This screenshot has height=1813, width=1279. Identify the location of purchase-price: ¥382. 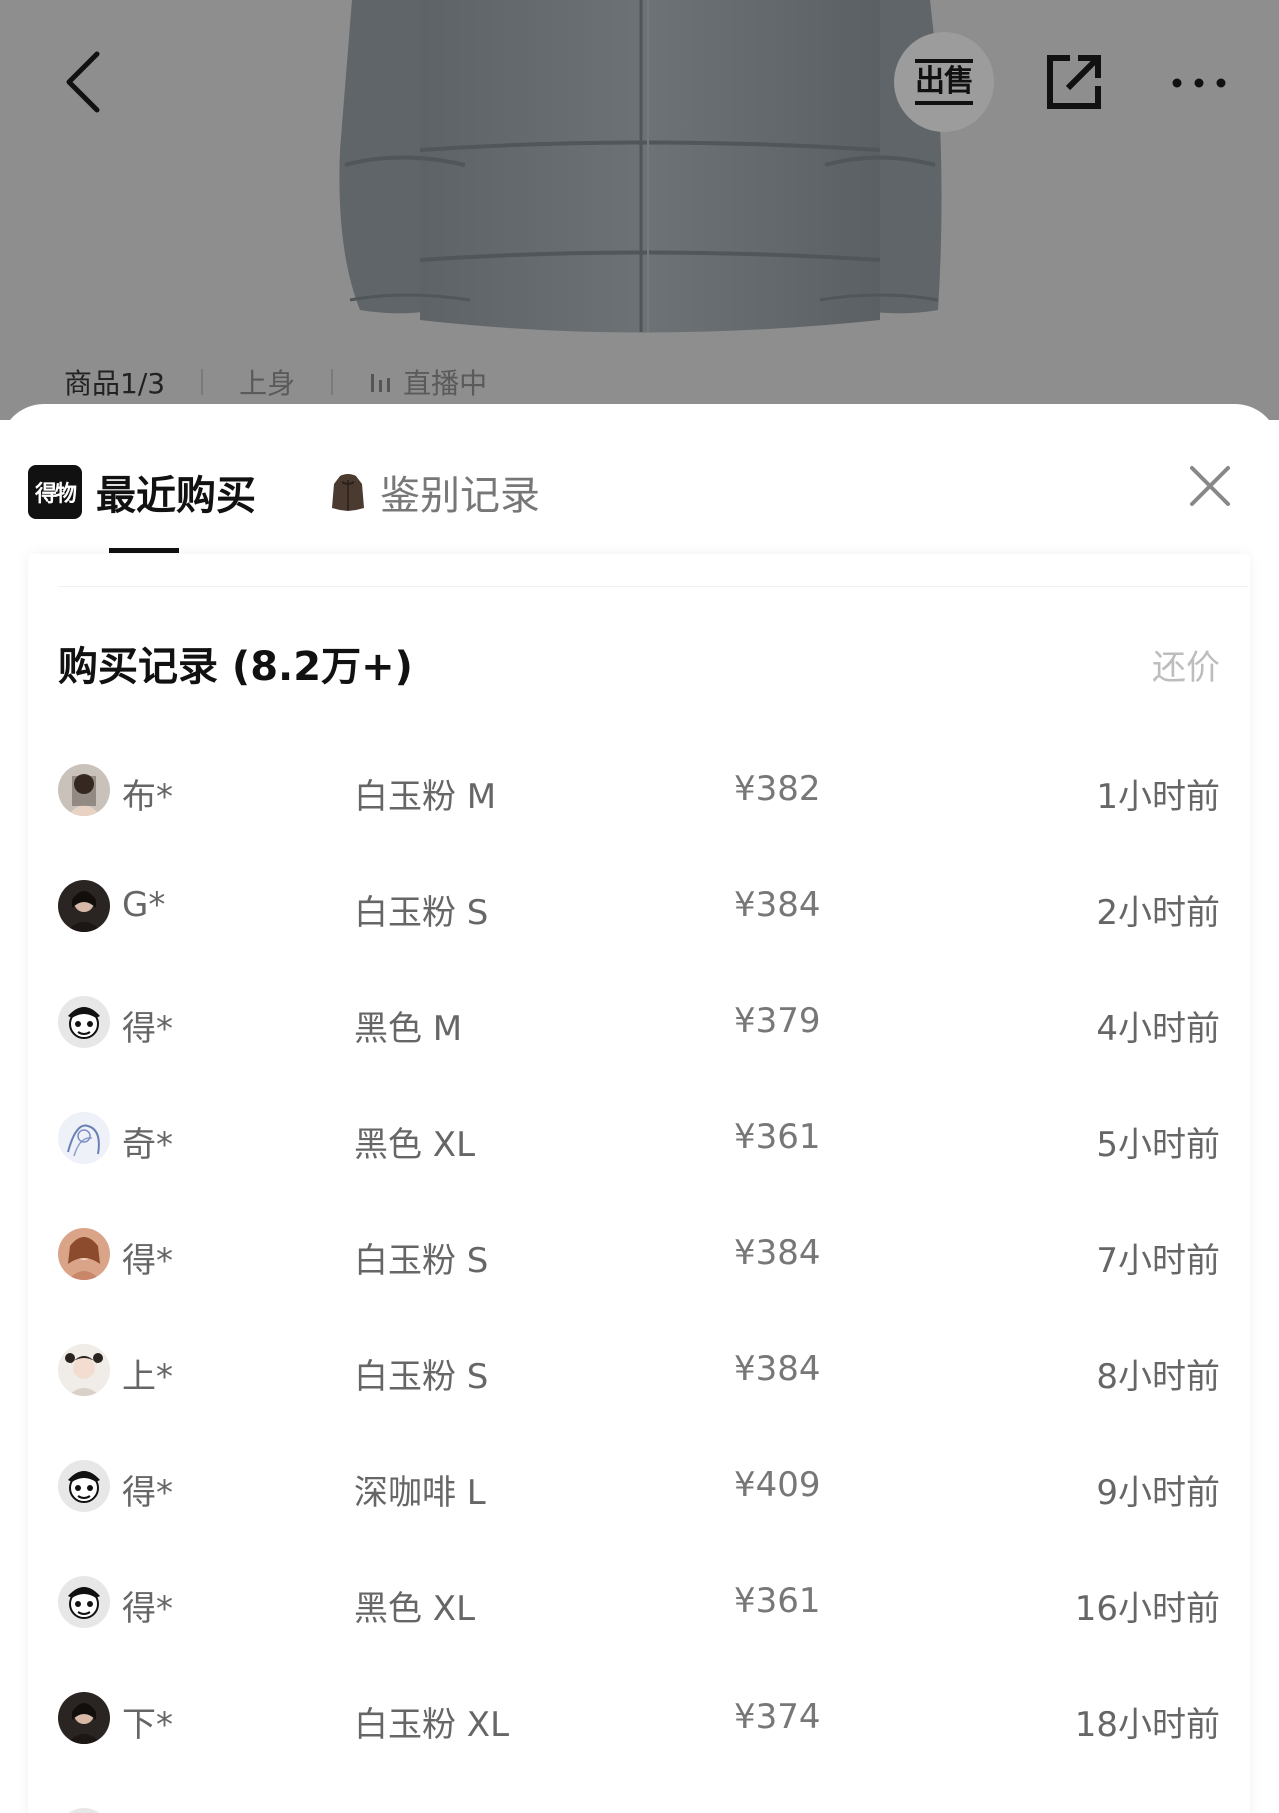
(777, 789).